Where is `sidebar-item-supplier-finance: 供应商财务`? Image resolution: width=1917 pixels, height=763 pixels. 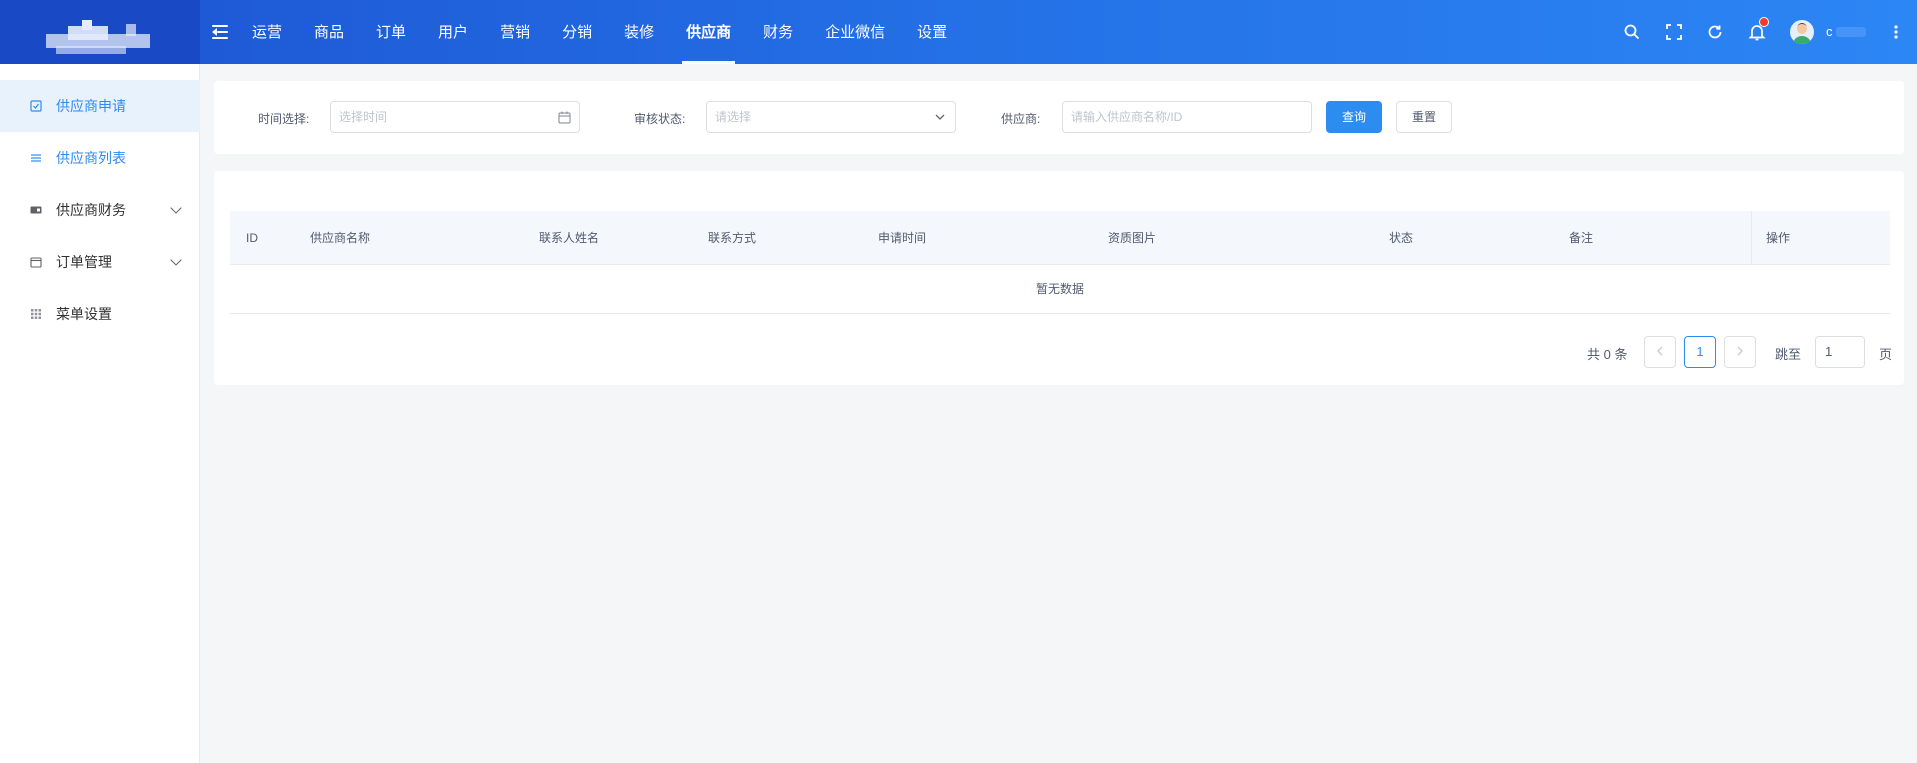 sidebar-item-supplier-finance: 供应商财务 is located at coordinates (100, 210).